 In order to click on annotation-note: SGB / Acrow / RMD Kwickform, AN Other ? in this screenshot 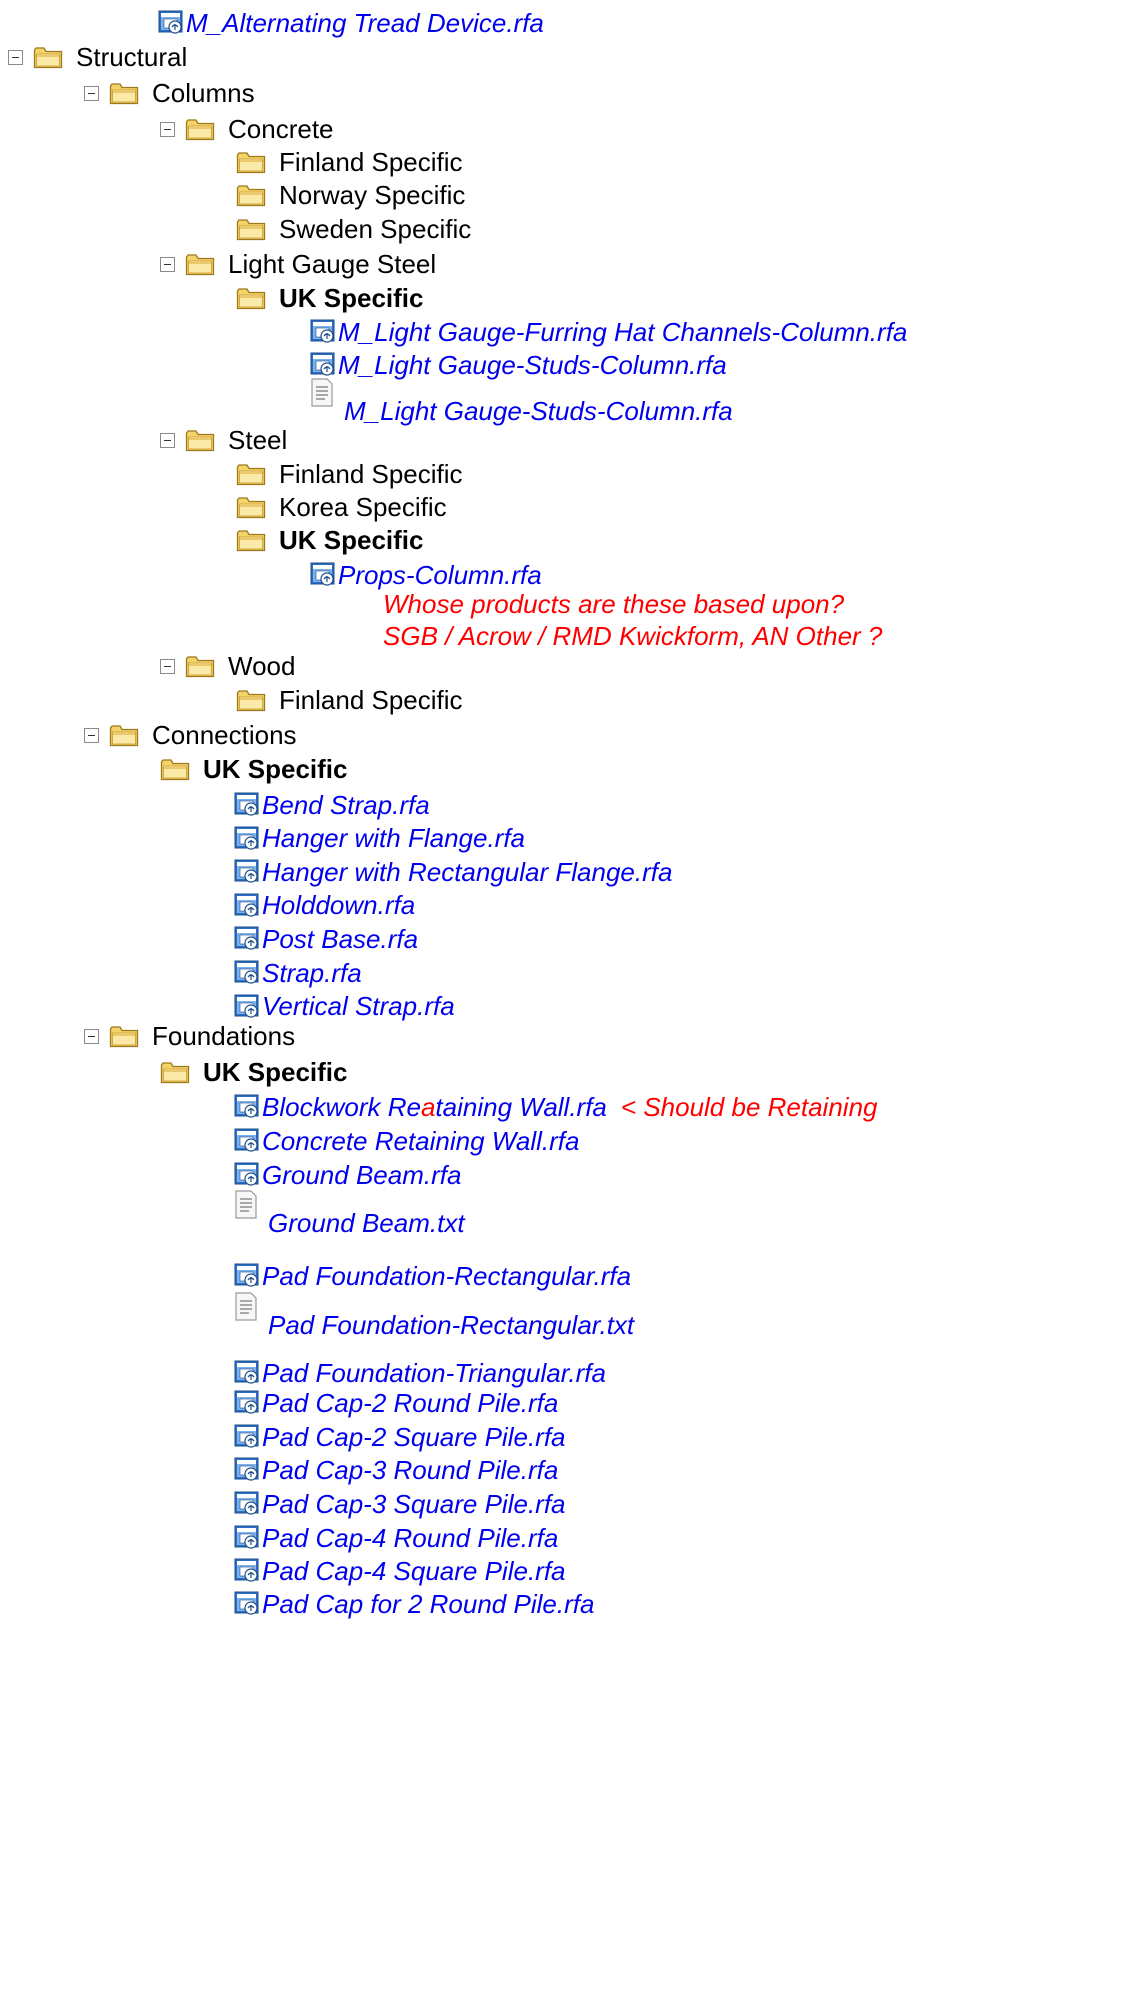, I will do `click(633, 636)`.